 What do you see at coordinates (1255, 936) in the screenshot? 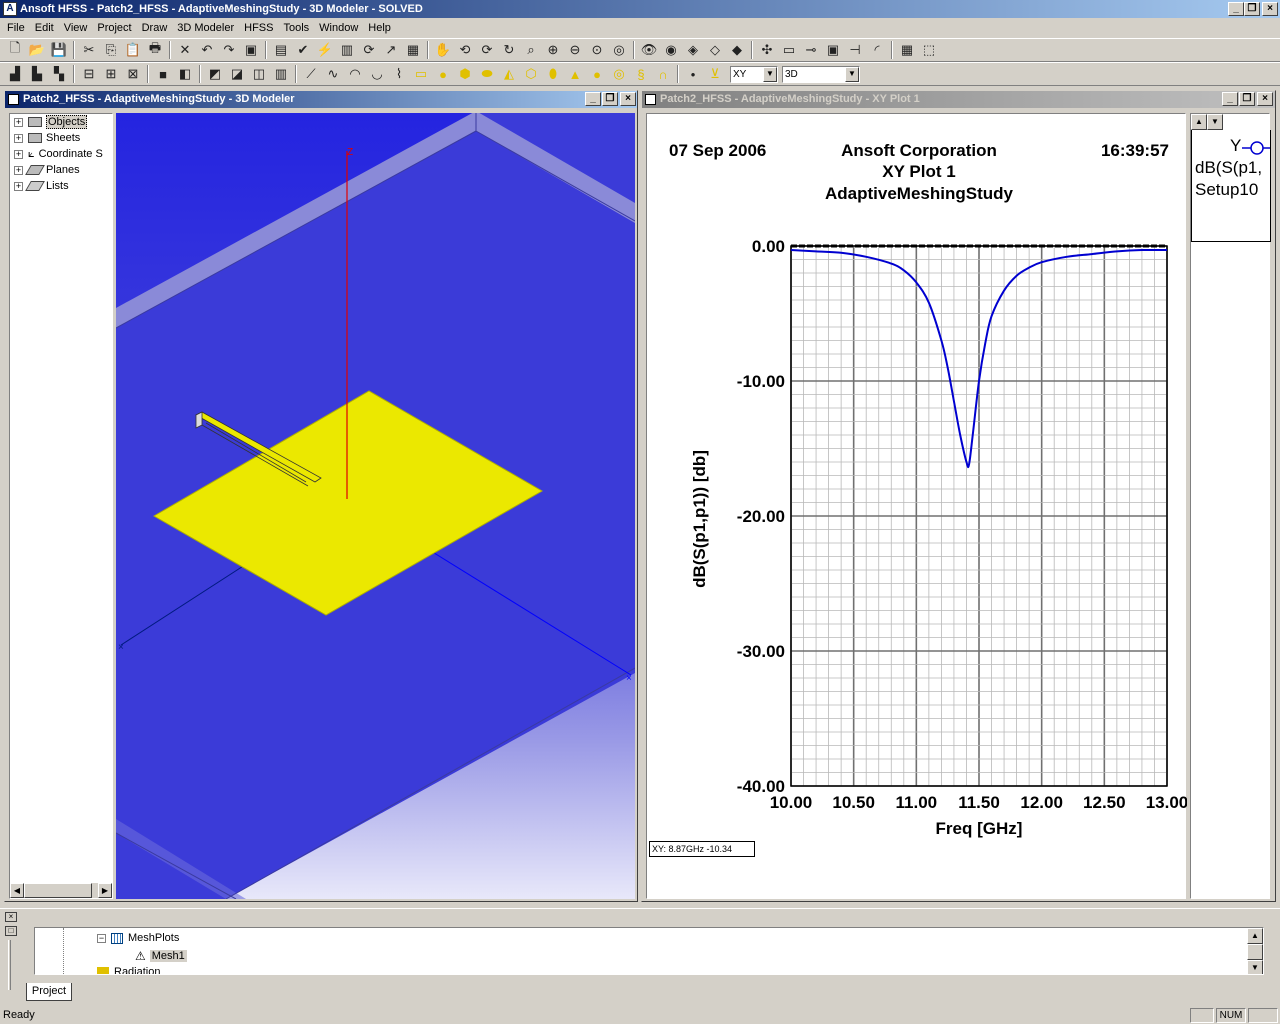
I see `scroll-up-icon: ▲` at bounding box center [1255, 936].